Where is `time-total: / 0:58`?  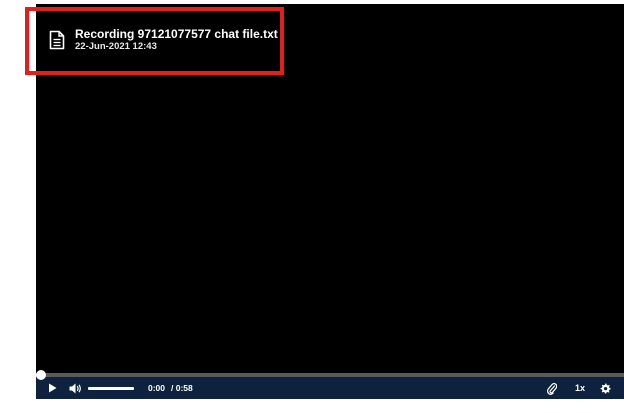
time-total: / 0:58 is located at coordinates (182, 388).